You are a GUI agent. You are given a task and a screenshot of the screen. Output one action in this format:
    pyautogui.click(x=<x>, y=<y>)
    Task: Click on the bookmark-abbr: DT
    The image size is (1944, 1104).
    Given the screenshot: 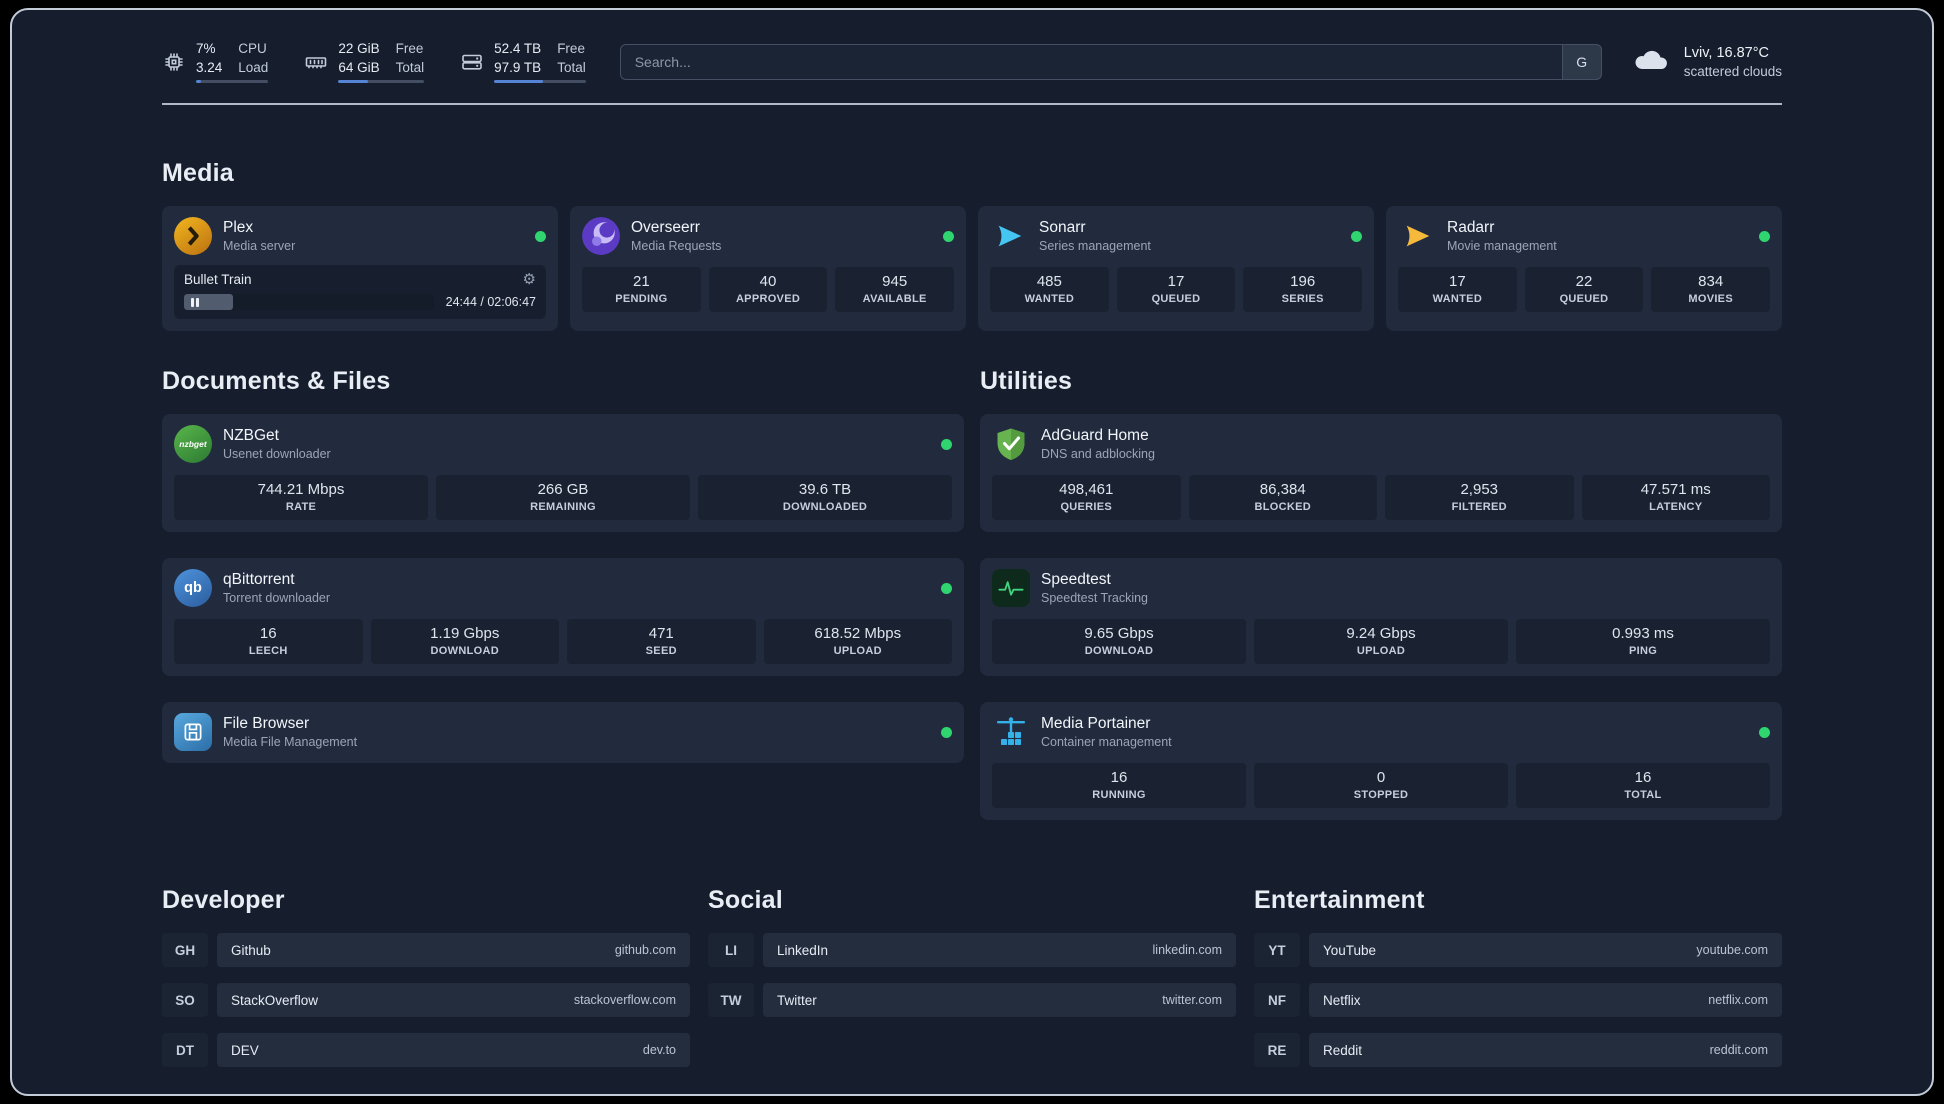 What is the action you would take?
    pyautogui.click(x=185, y=1050)
    